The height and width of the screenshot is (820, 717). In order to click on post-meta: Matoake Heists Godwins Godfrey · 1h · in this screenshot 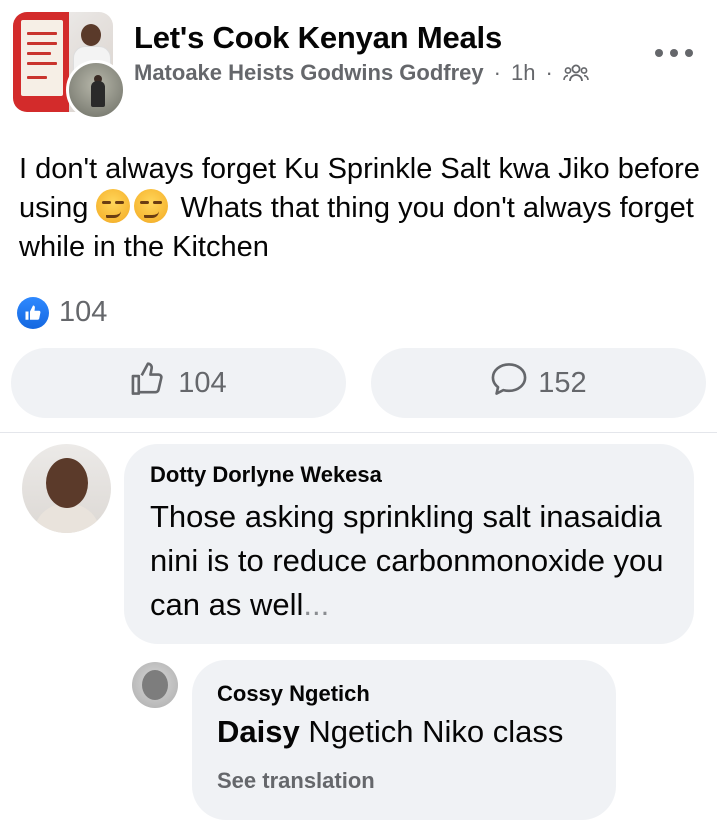, I will do `click(361, 73)`.